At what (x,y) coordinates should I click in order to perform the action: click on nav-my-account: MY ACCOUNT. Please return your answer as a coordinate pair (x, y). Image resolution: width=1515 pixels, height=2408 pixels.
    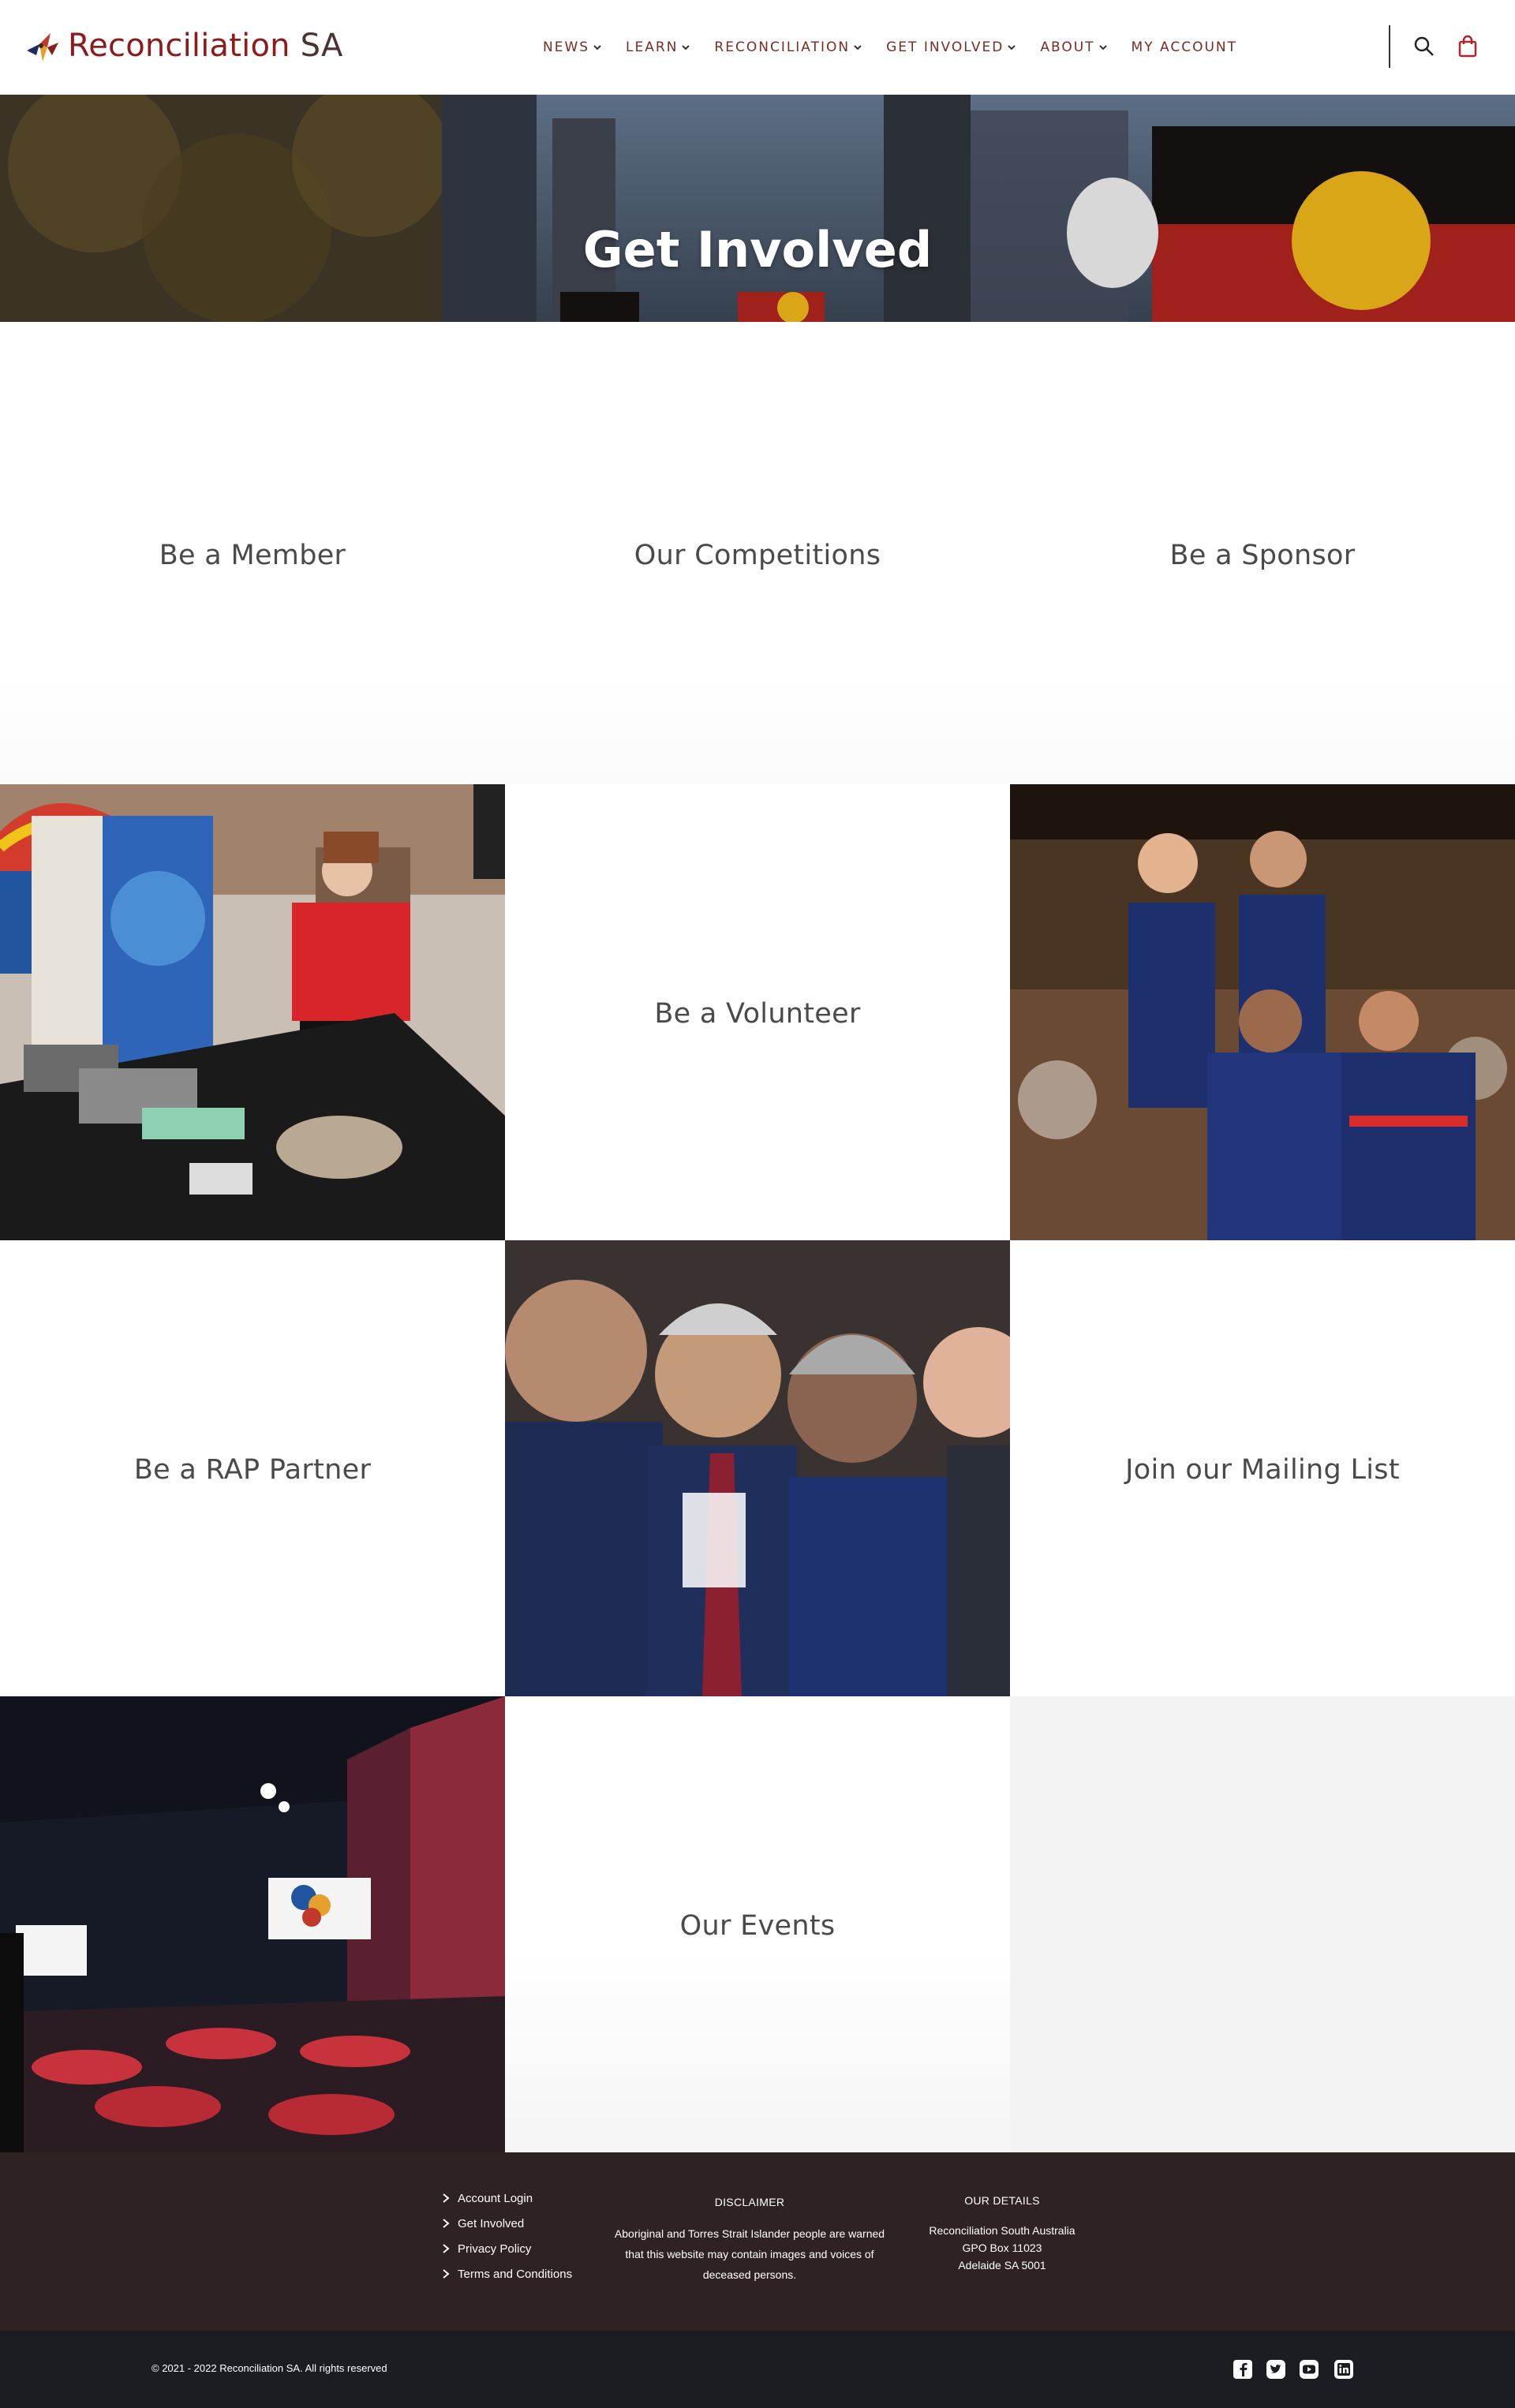
    Looking at the image, I should click on (1184, 47).